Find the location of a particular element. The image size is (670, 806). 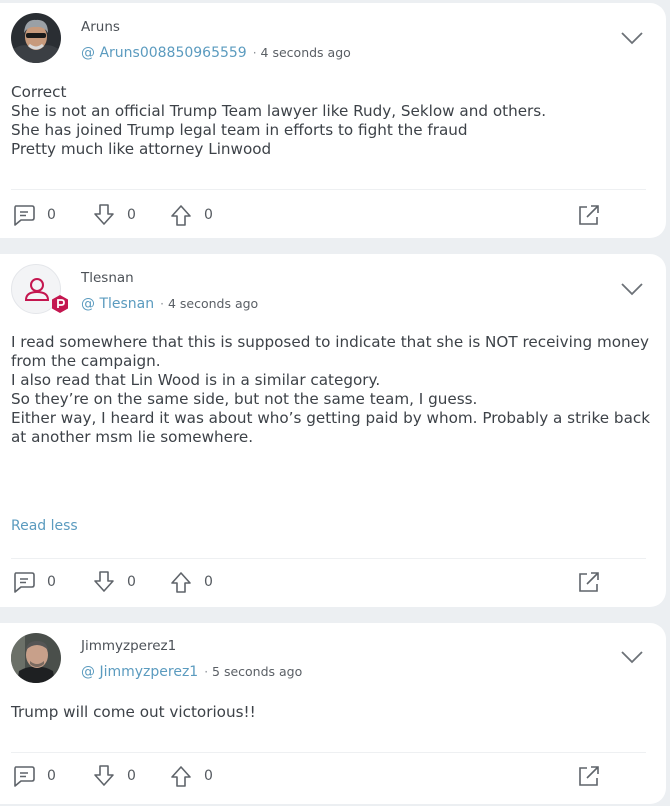

post-line: Pretty much like attorney Linwood is located at coordinates (141, 149).